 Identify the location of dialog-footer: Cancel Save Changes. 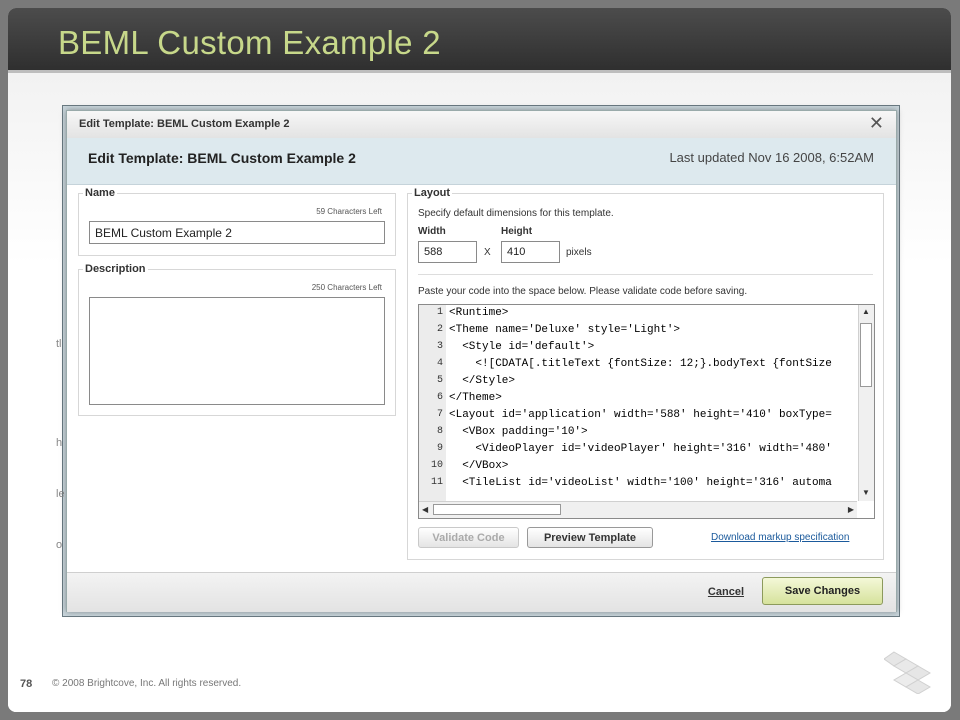
(481, 592).